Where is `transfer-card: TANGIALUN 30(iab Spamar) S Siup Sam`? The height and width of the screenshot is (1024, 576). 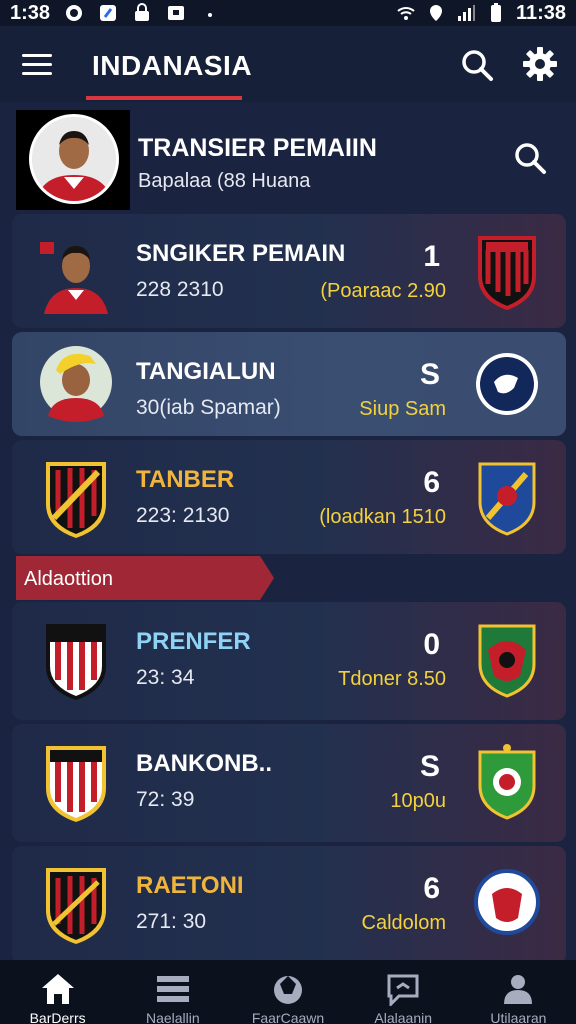 transfer-card: TANGIALUN 30(iab Spamar) S Siup Sam is located at coordinates (289, 384).